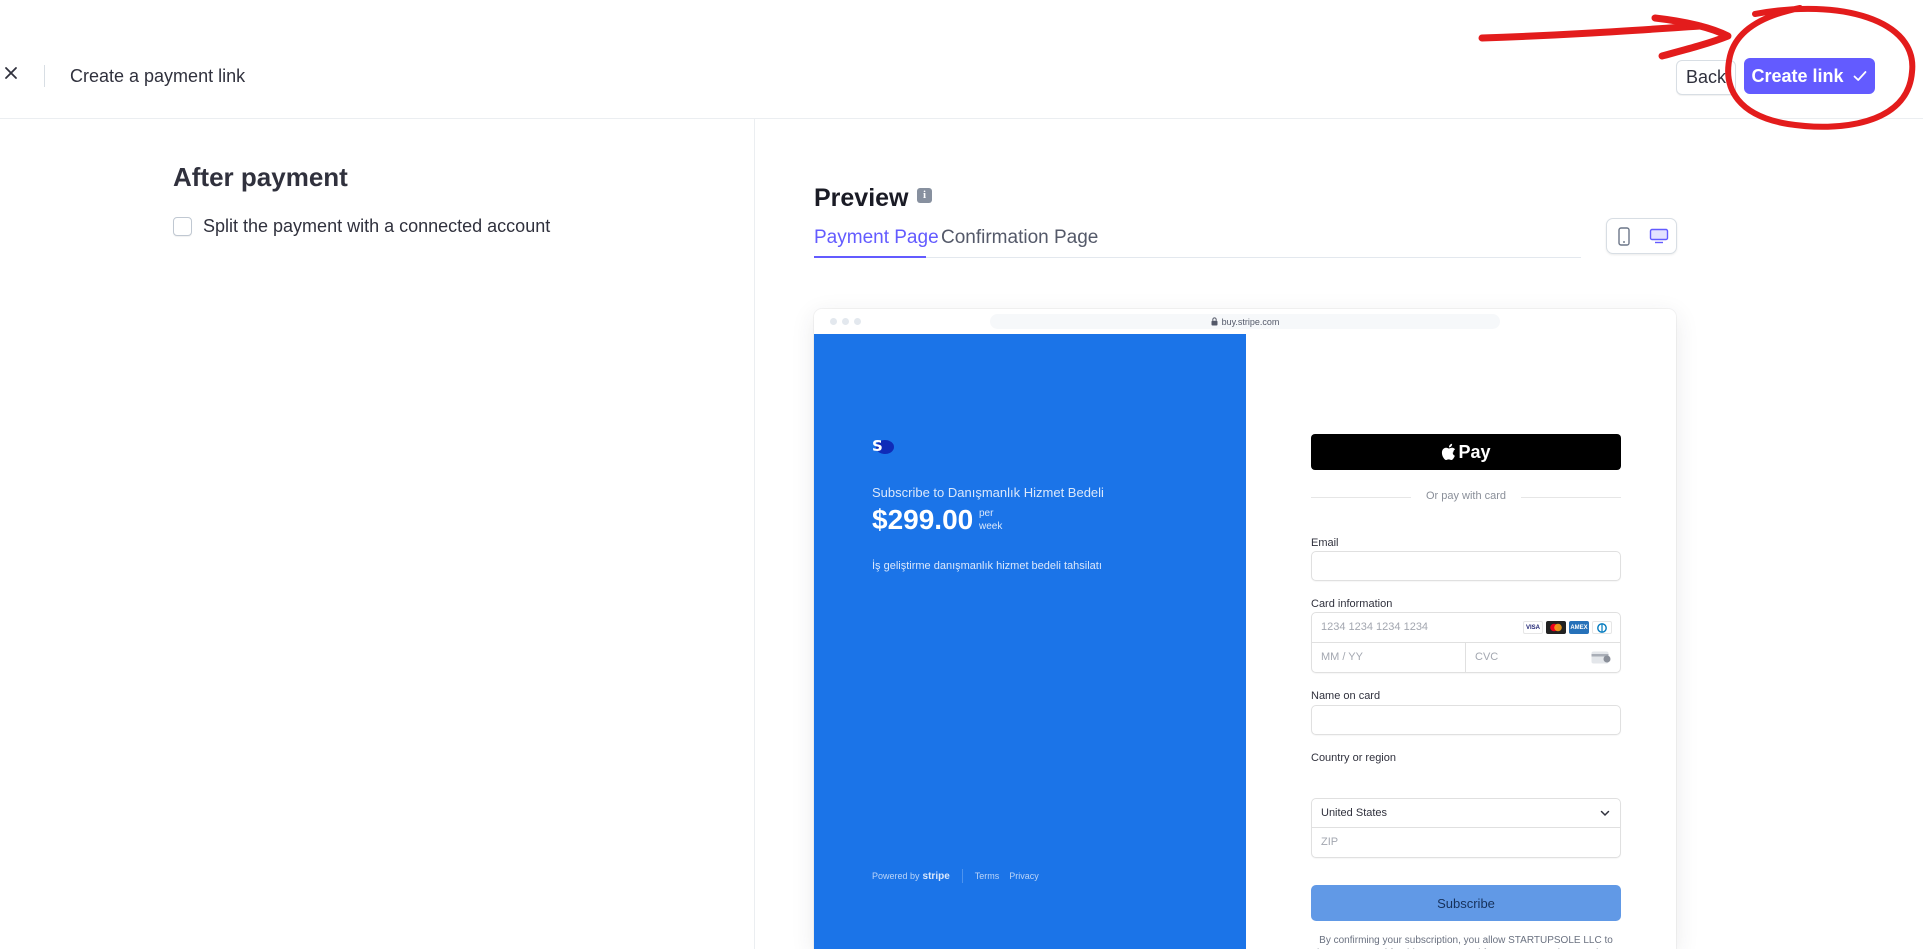 The width and height of the screenshot is (1923, 949). I want to click on subscribe-button: Subscribe, so click(1466, 903).